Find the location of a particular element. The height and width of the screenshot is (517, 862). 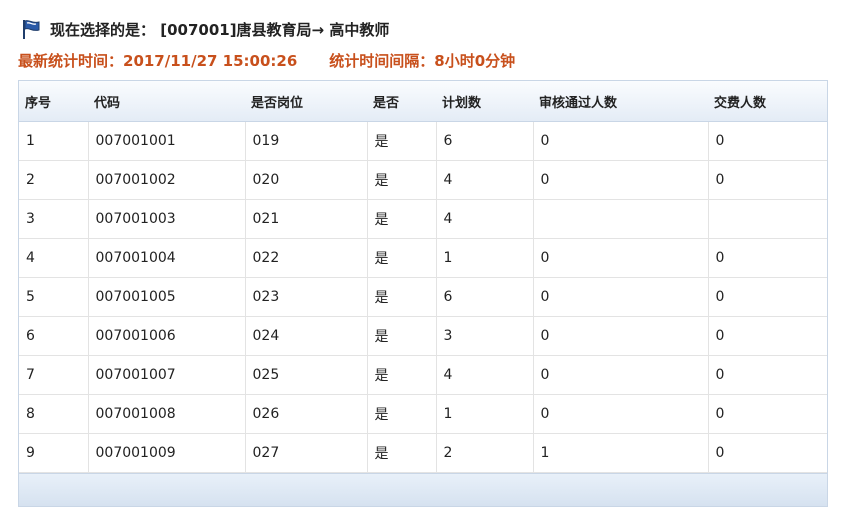

table-row: 8 007001008 026 是 1 0 0 is located at coordinates (423, 414).